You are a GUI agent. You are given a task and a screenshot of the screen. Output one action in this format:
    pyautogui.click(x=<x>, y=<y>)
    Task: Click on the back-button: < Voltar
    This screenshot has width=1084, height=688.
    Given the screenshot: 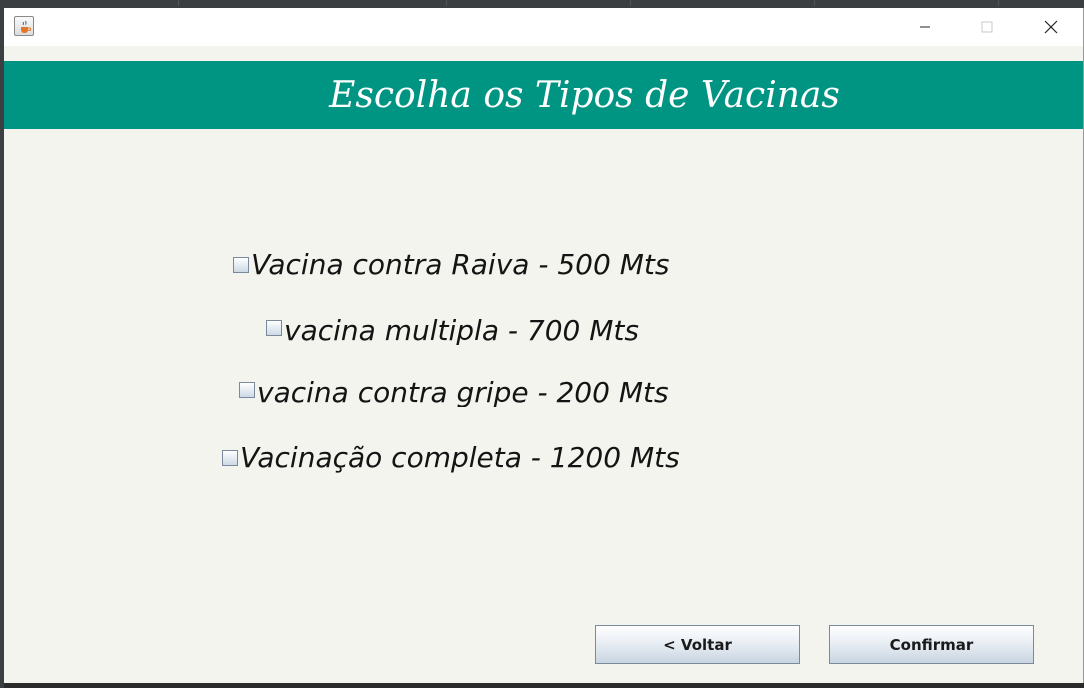 What is the action you would take?
    pyautogui.click(x=697, y=644)
    